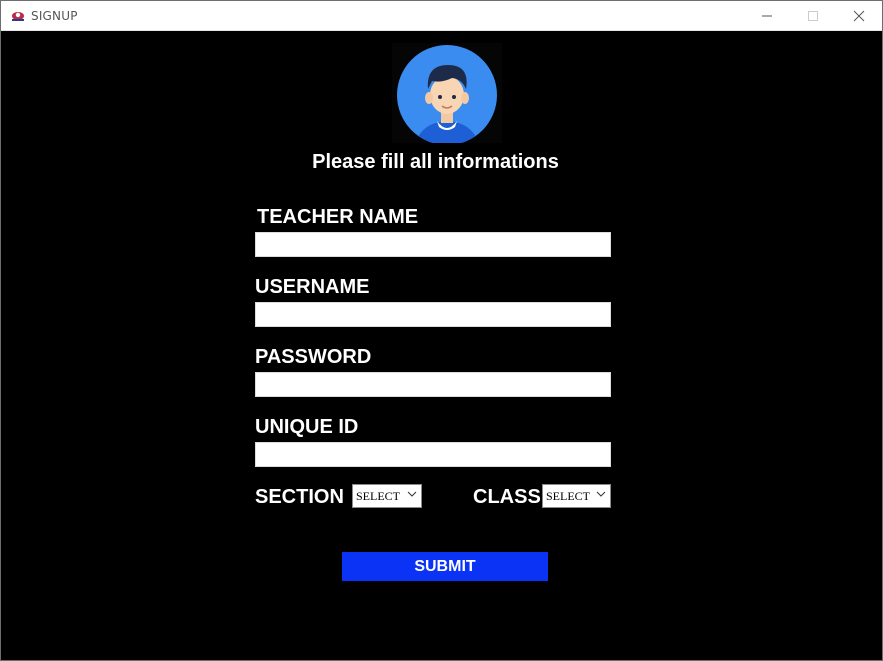  Describe the element at coordinates (18, 16) in the screenshot. I see `app-logo-icon` at that location.